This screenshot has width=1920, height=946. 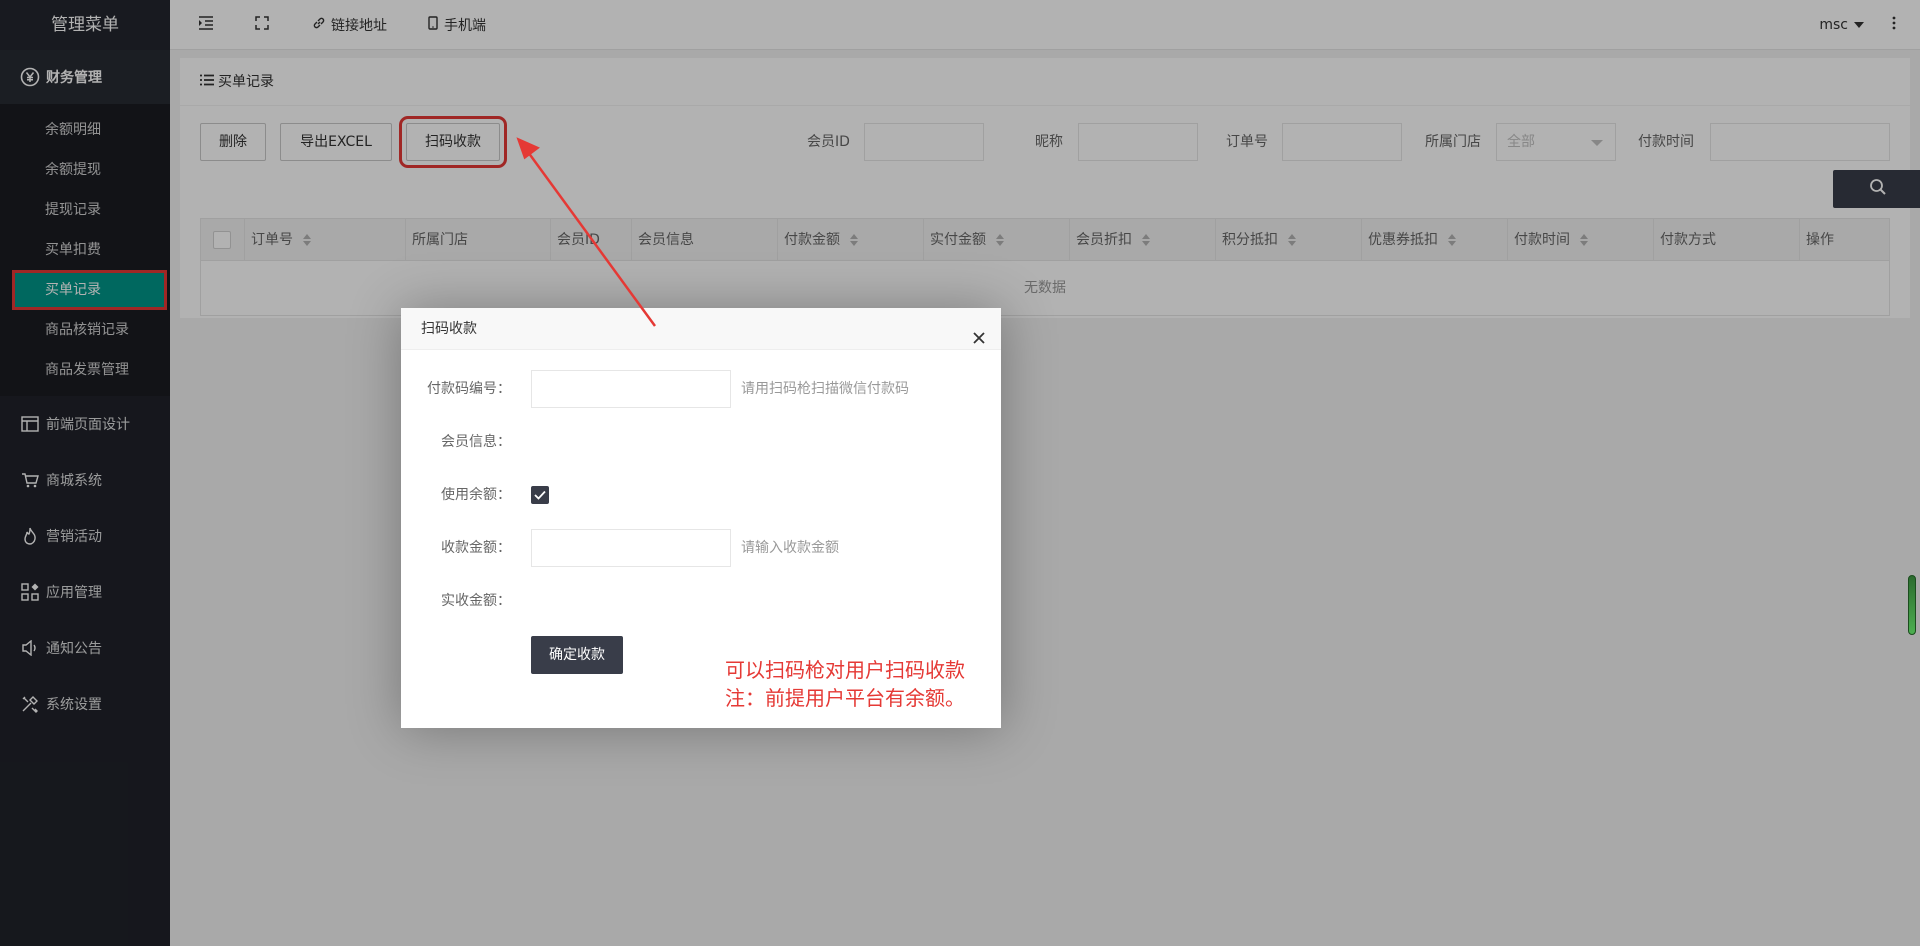 I want to click on annotation-line-2: 注：前提用户平台有余额。, so click(x=845, y=698).